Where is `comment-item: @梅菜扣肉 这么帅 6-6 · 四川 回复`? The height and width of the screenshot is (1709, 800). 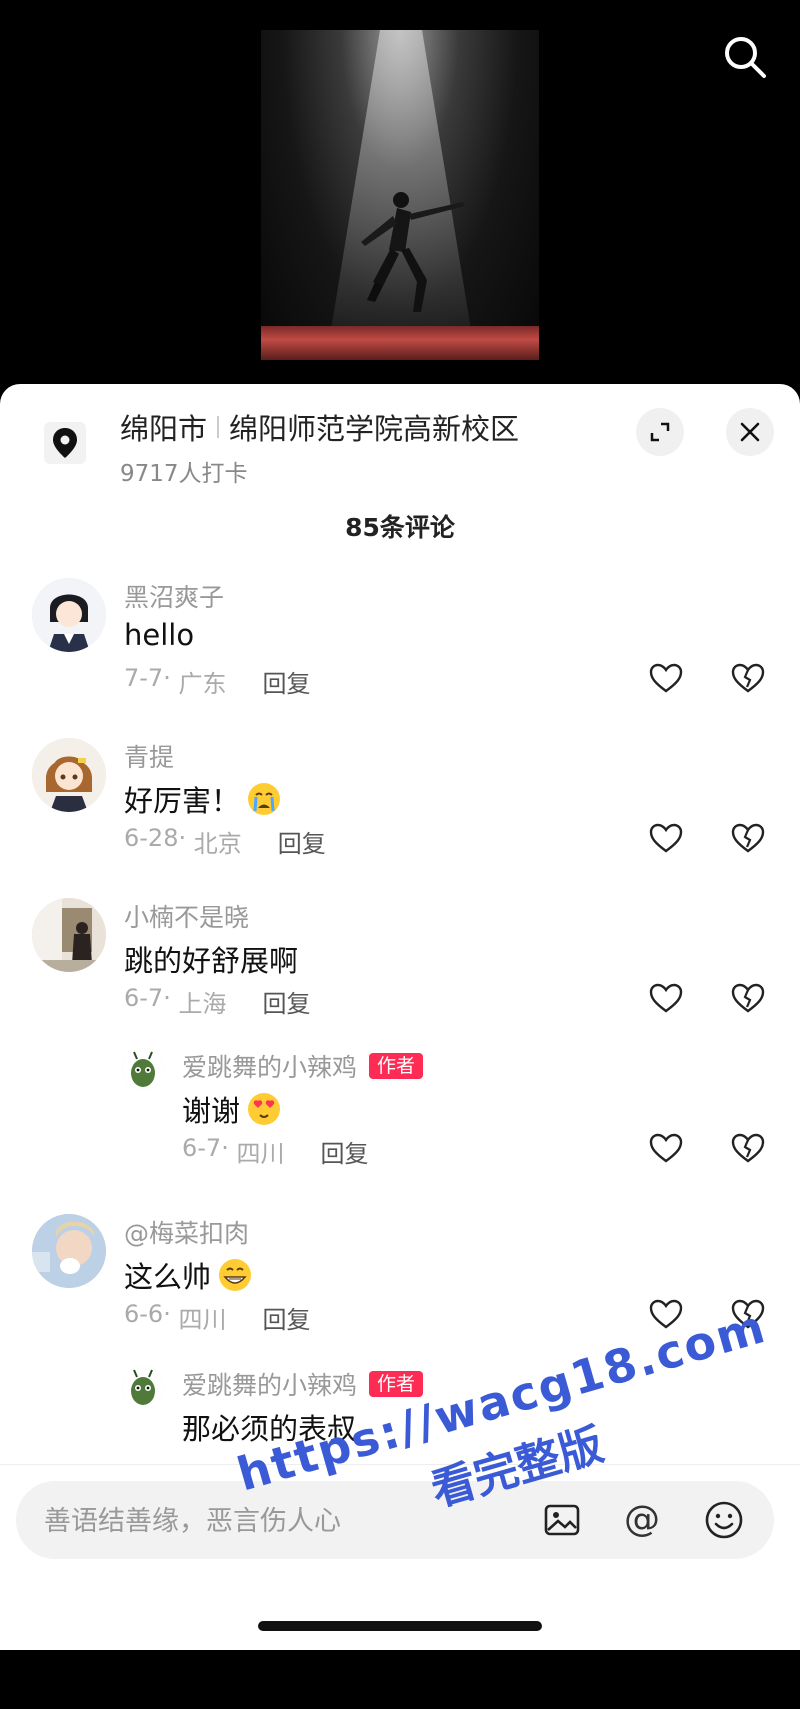
comment-item: @梅菜扣肉 这么帅 6-6 · 四川 回复 is located at coordinates (400, 1279).